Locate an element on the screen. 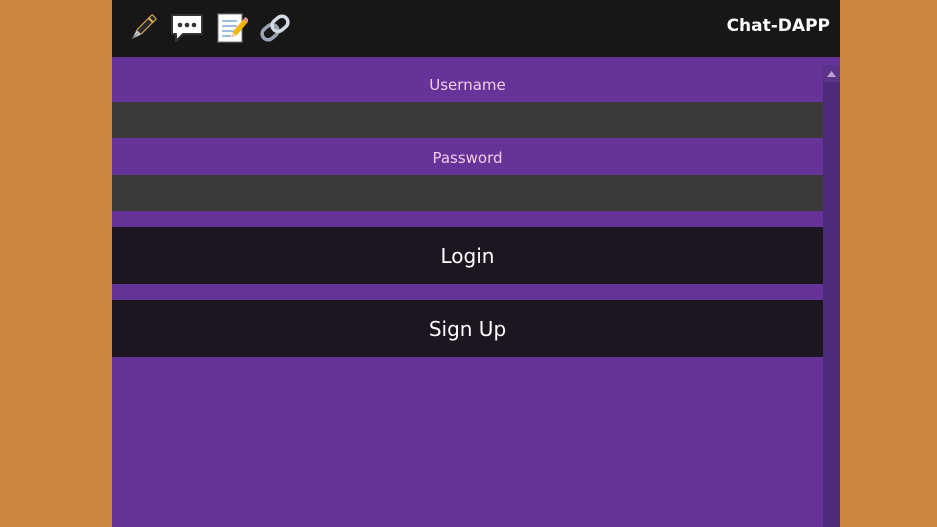 This screenshot has width=937, height=527. pen-icon is located at coordinates (143, 28).